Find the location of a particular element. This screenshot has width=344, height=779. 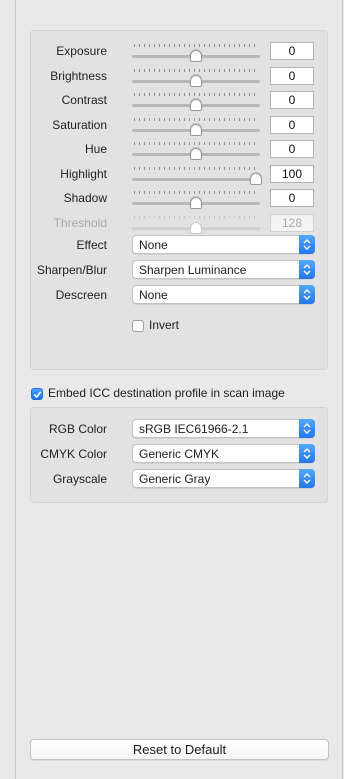

rgb-color-row: RGB Color sRGB IEC61966-2.1 is located at coordinates (179, 431).